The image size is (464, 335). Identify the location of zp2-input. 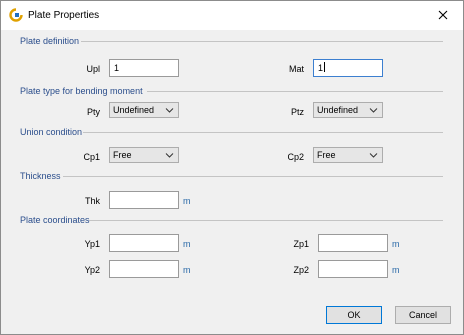
(353, 269).